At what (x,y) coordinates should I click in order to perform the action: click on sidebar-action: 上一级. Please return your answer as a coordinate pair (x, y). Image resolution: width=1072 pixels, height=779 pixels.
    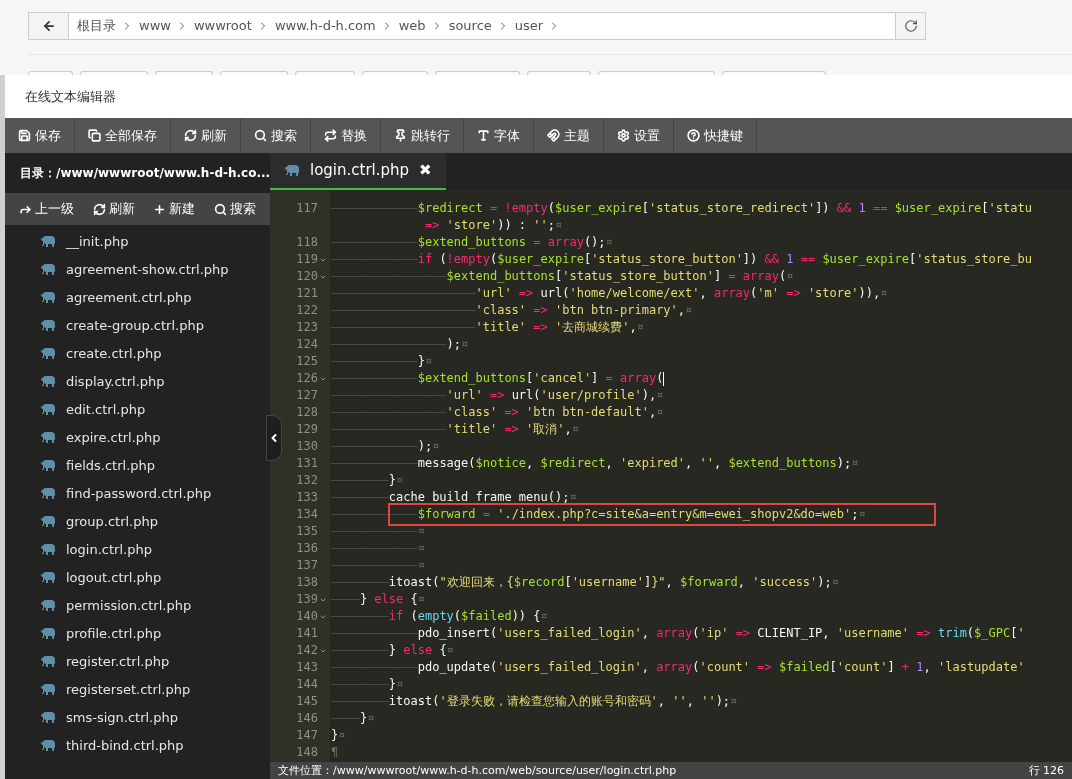
    Looking at the image, I should click on (46, 209).